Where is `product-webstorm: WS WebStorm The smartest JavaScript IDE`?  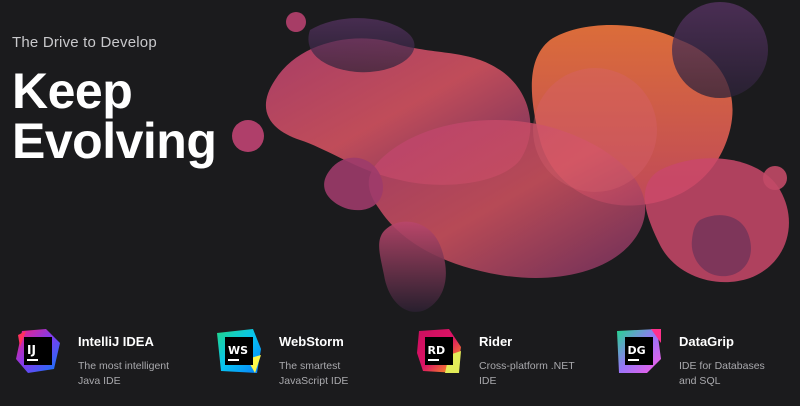
product-webstorm: WS WebStorm The smartest JavaScript IDE is located at coordinates (312, 361).